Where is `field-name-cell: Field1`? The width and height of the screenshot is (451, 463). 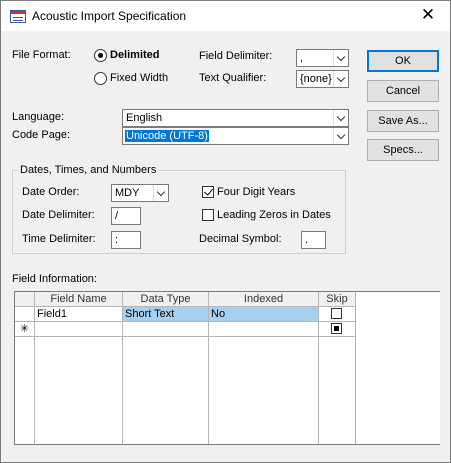 field-name-cell: Field1 is located at coordinates (79, 314).